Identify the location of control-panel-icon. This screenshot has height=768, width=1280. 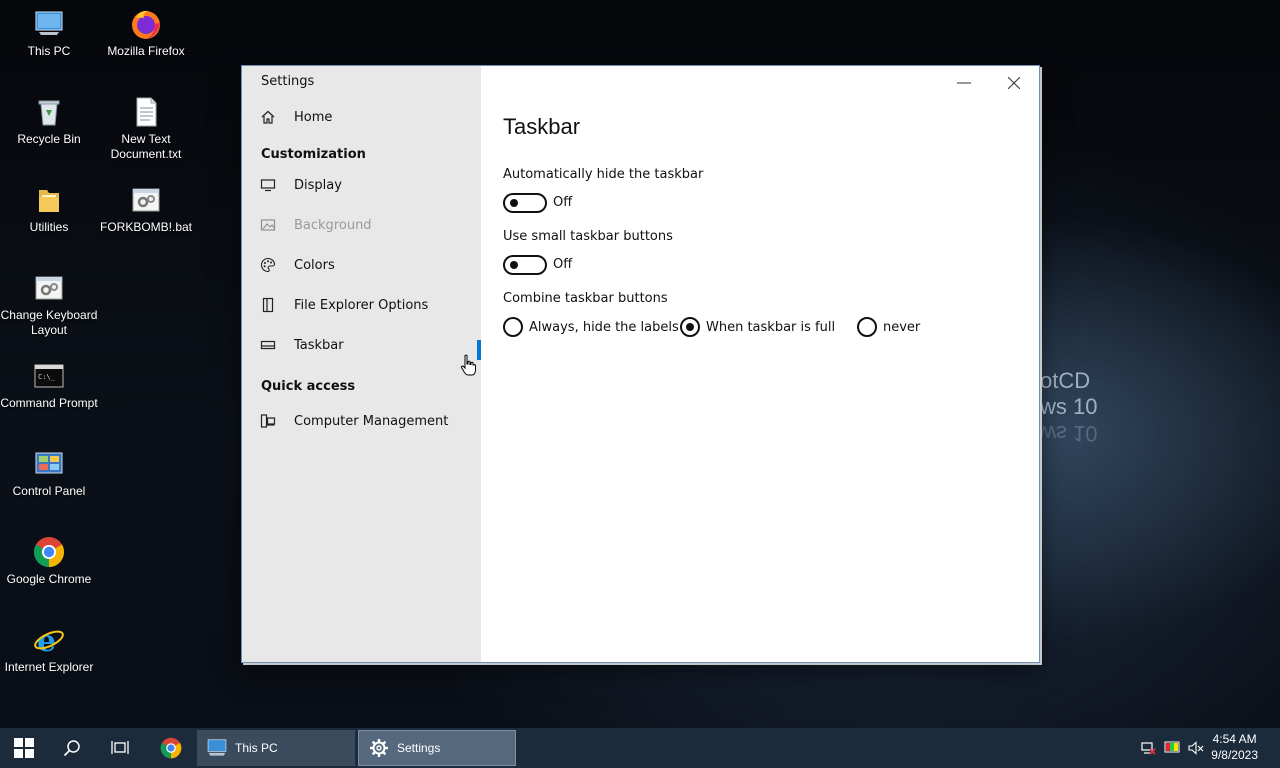
(49, 464).